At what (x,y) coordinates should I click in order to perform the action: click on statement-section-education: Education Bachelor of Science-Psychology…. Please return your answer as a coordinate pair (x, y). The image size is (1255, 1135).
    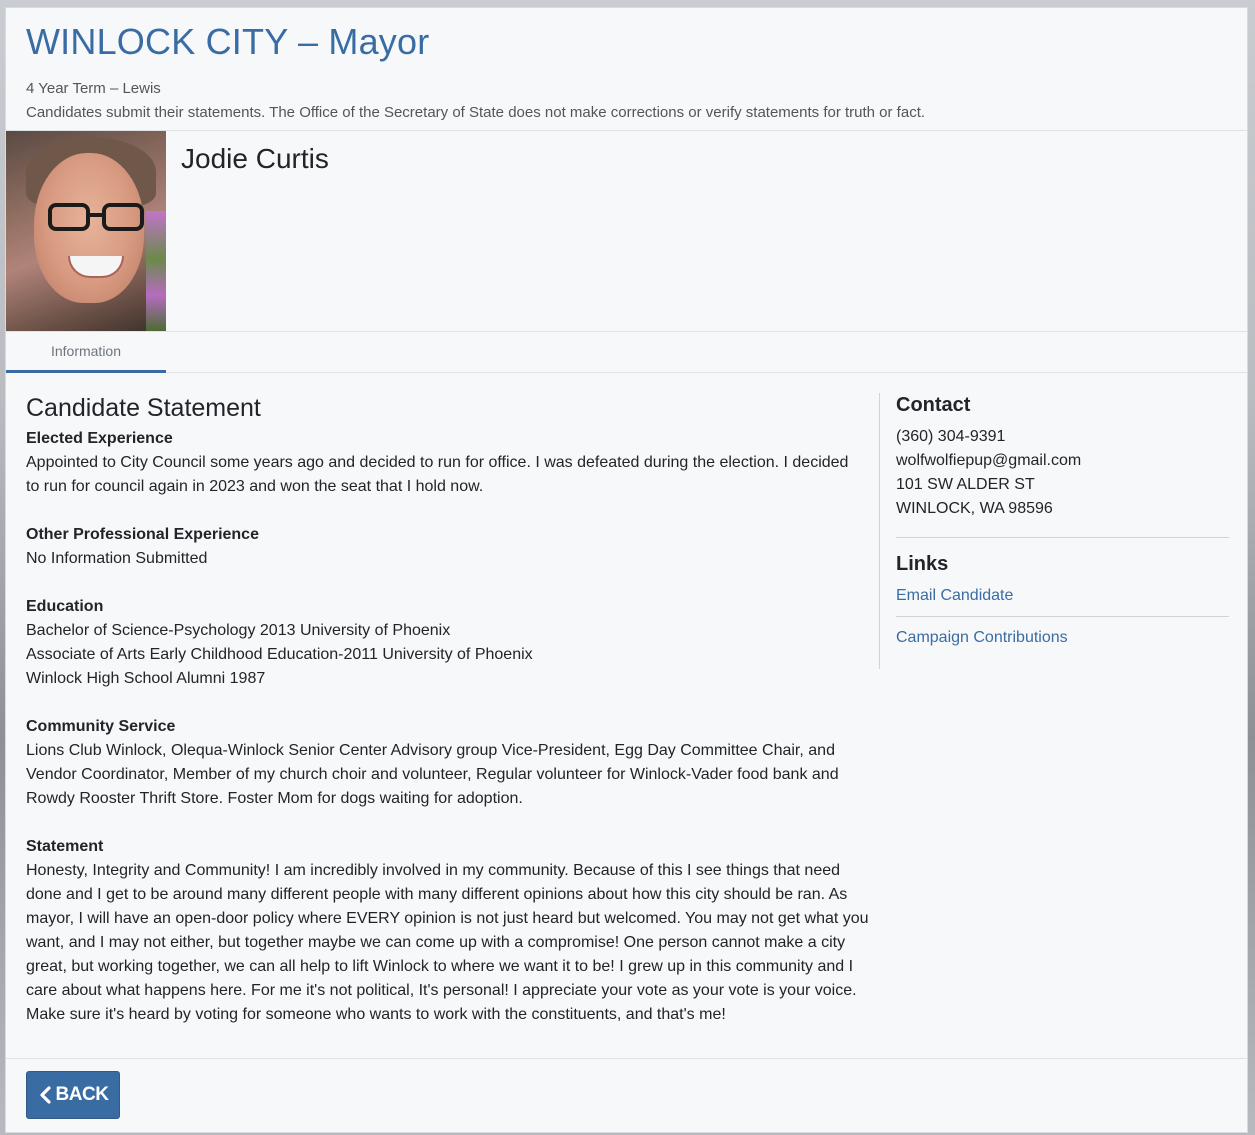
    Looking at the image, I should click on (448, 643).